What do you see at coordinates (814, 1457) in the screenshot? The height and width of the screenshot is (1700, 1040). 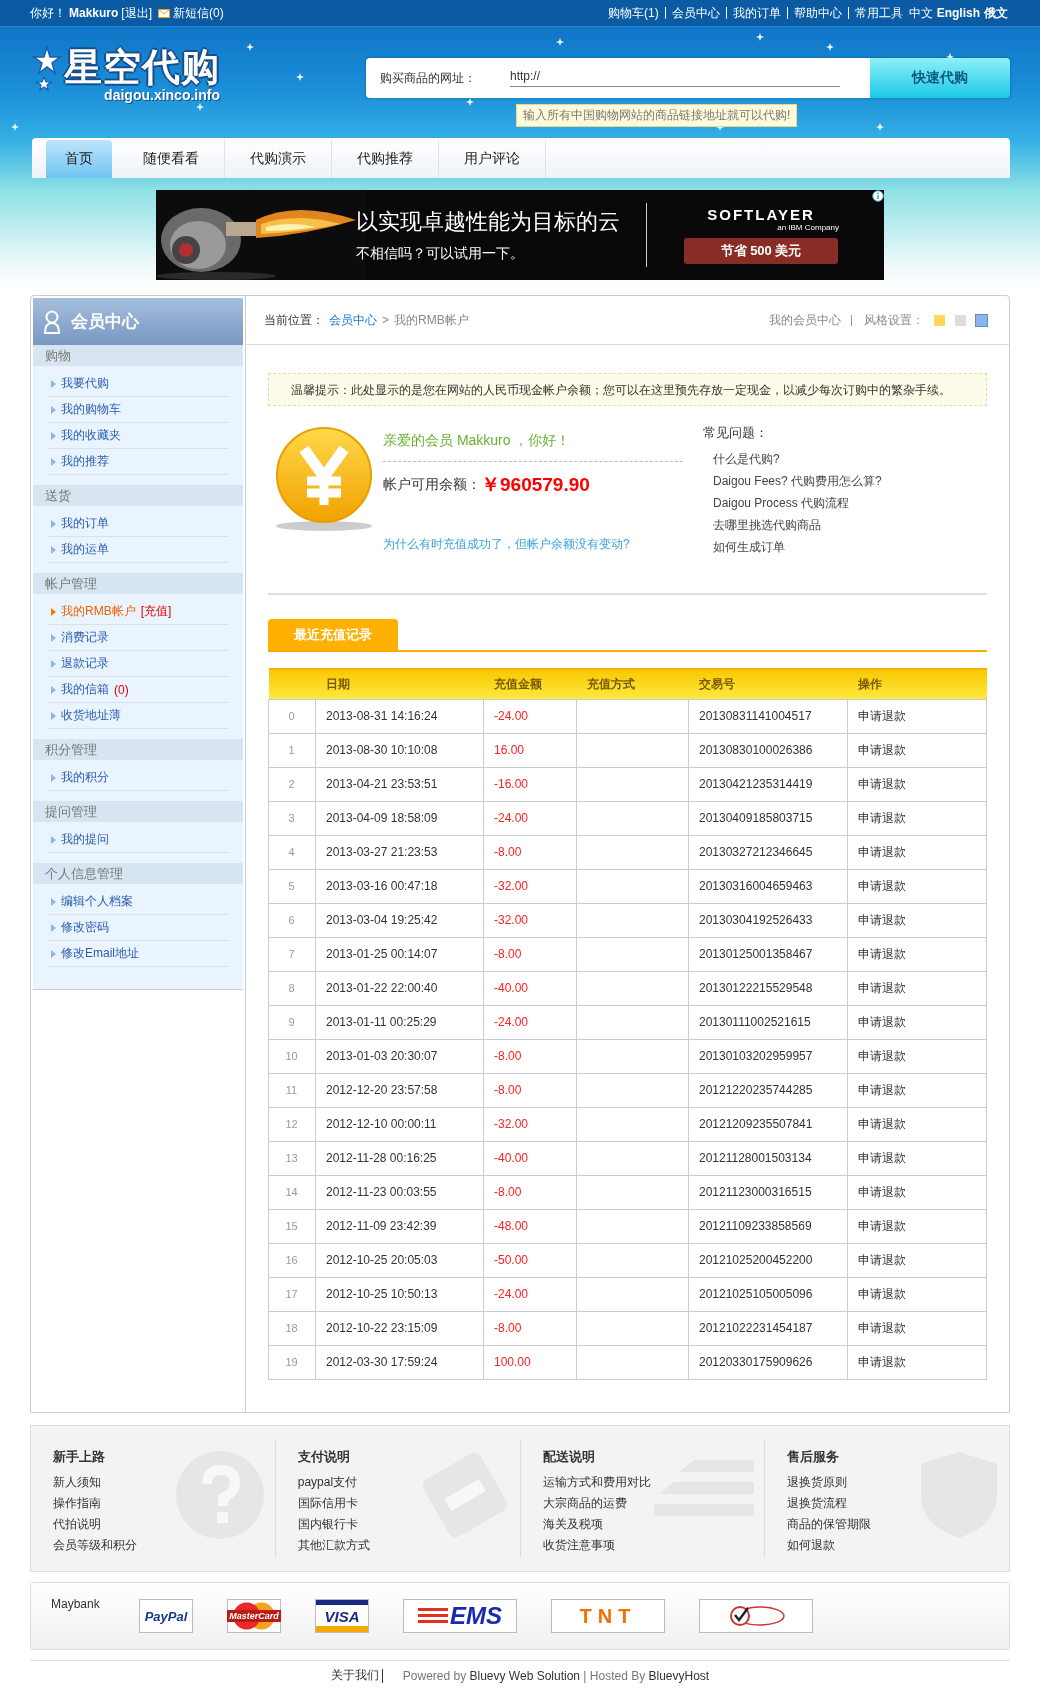 I see `footer-column-title: 售后服务` at bounding box center [814, 1457].